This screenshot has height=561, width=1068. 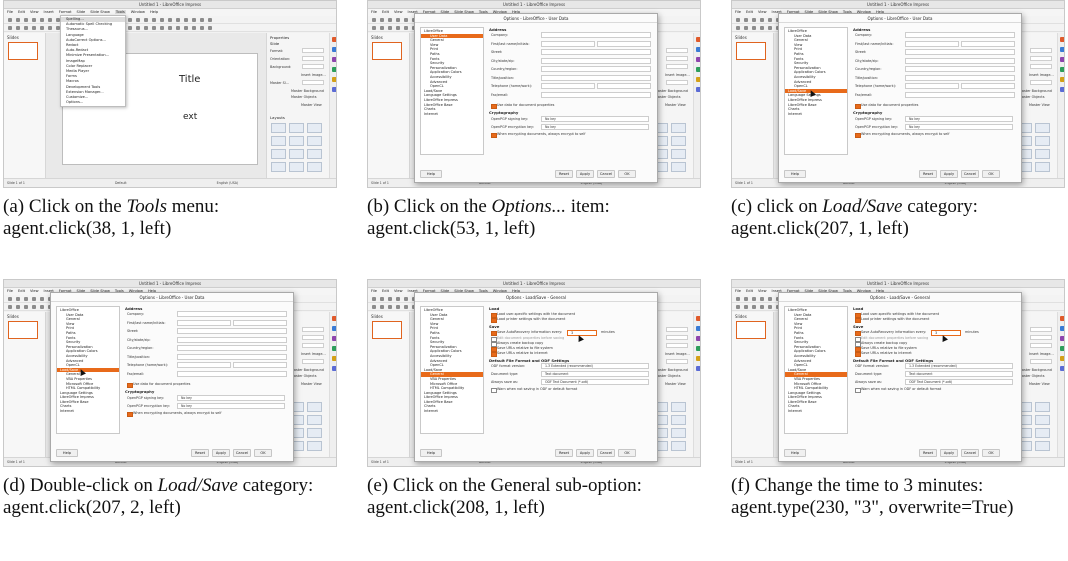 What do you see at coordinates (959, 127) in the screenshot?
I see `encryption-key-select: No key` at bounding box center [959, 127].